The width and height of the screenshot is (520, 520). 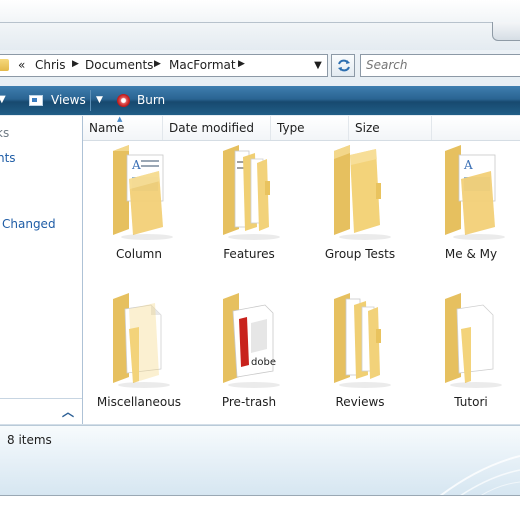 I want to click on item-count: 8 items, so click(x=29, y=440).